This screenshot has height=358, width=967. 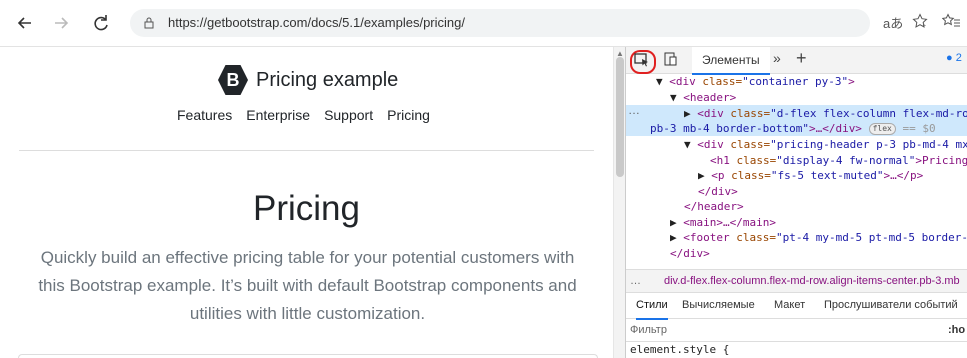 I want to click on read-aloud-icon: aあ, so click(x=893, y=22).